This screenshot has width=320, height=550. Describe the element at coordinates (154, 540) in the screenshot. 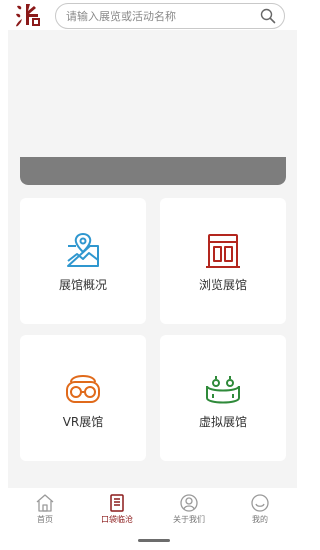

I see `home-indicator` at that location.